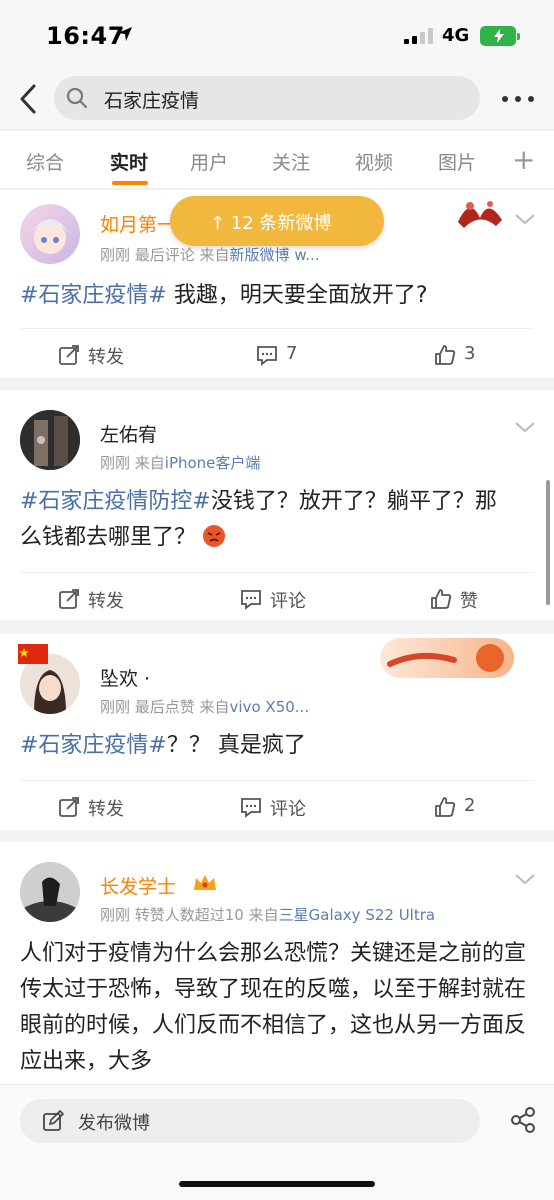 This screenshot has height=1200, width=554. I want to click on cellular-signal-icon, so click(419, 36).